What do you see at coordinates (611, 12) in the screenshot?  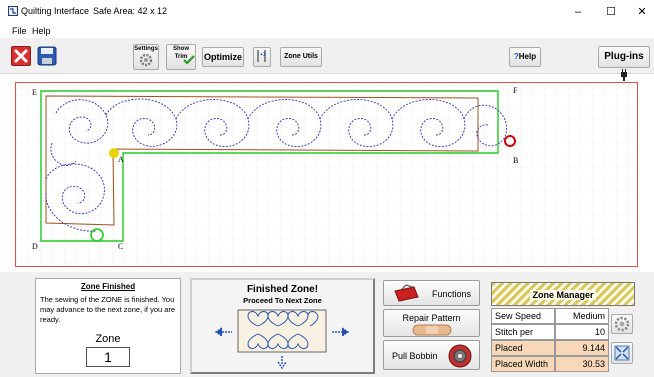 I see `maximize-button: ☐` at bounding box center [611, 12].